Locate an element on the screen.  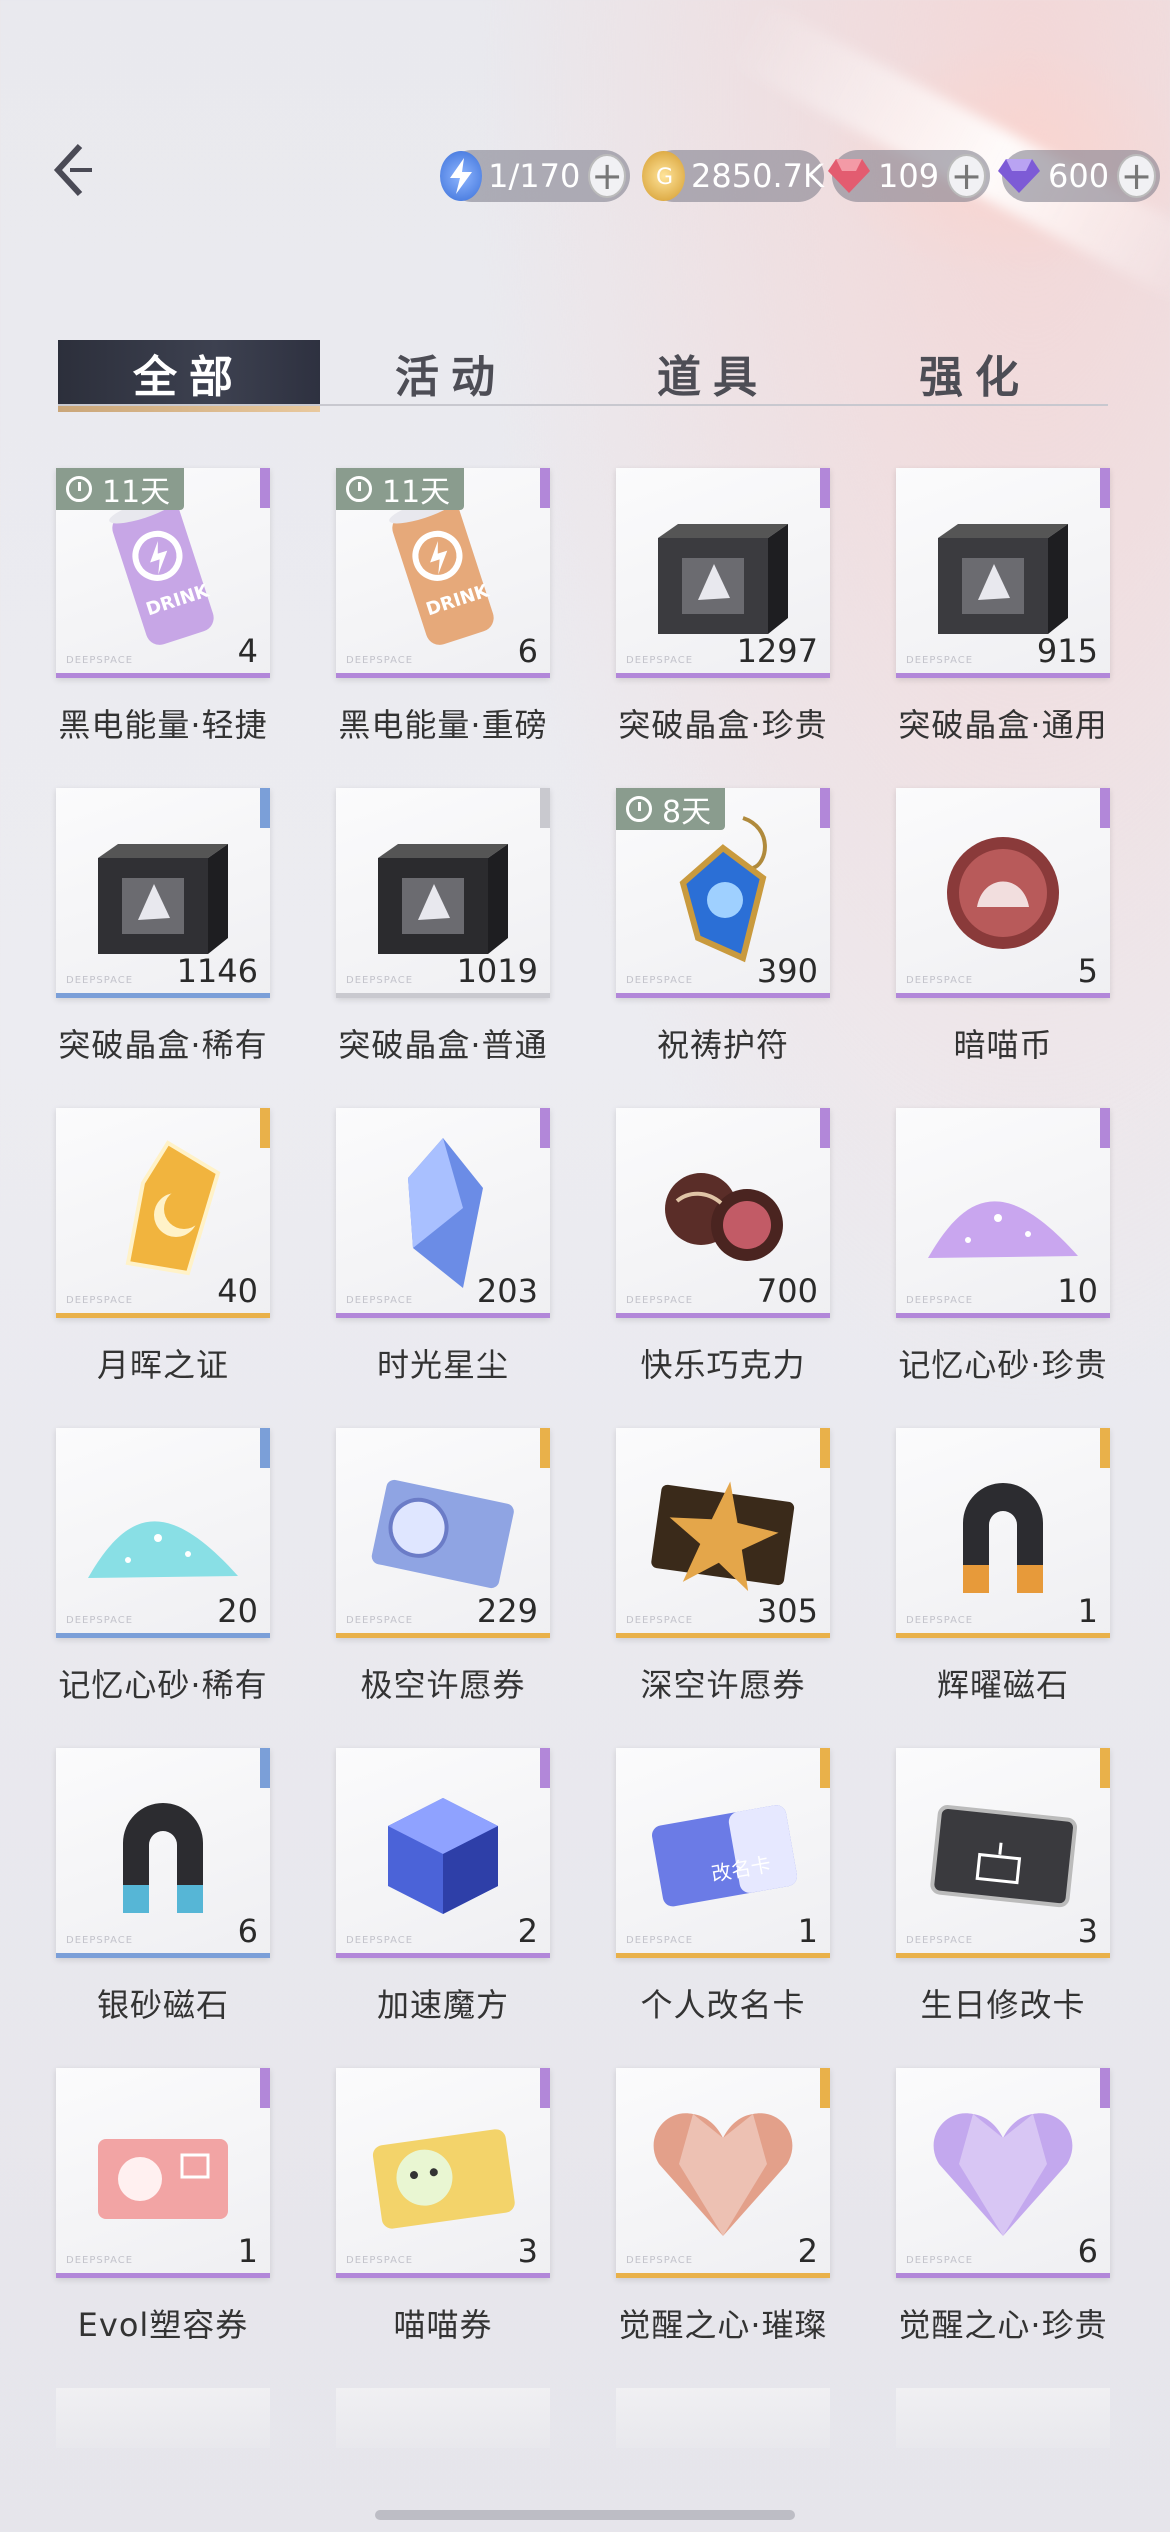
tab-upgrades: 强化 is located at coordinates (975, 373).